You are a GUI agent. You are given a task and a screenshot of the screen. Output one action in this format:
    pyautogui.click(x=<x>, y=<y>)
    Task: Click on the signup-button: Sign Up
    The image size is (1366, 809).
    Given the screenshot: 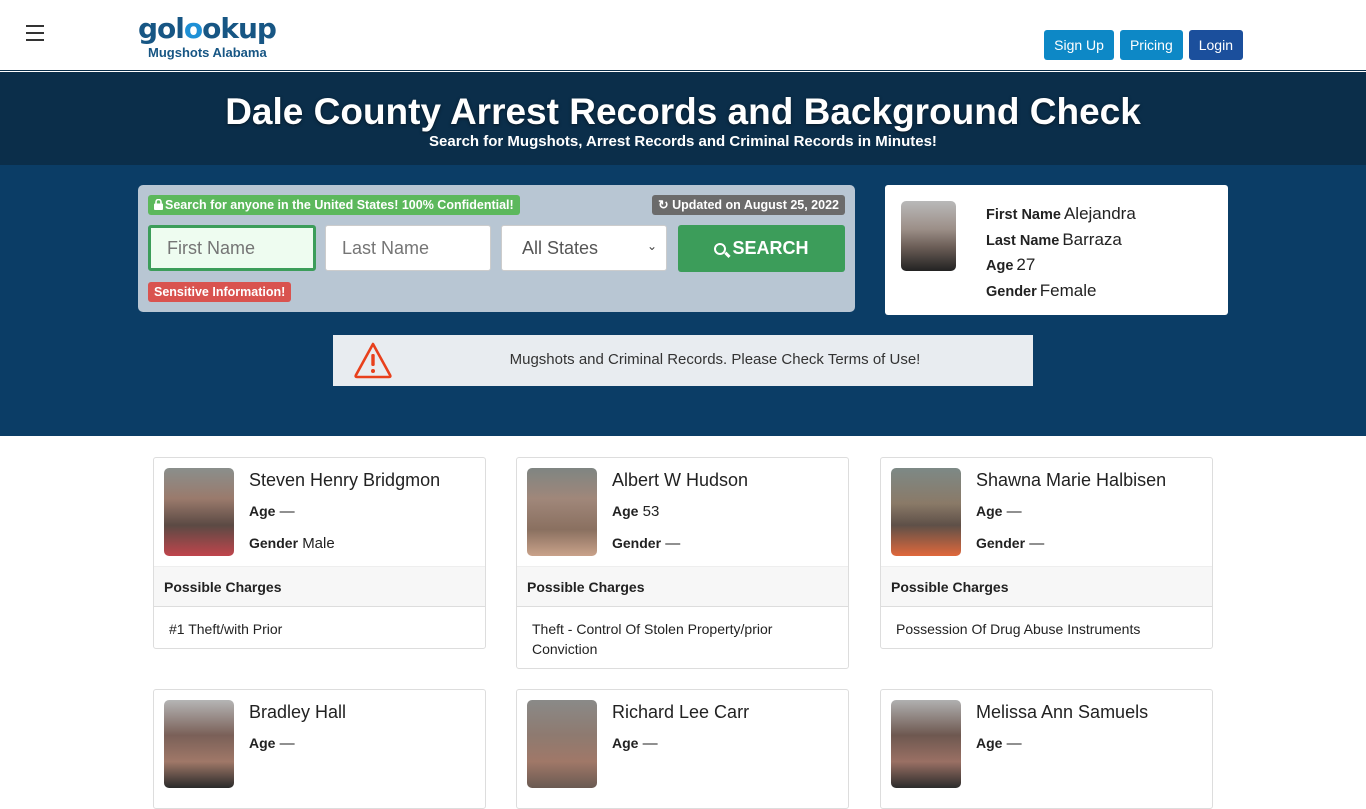 What is the action you would take?
    pyautogui.click(x=1079, y=45)
    